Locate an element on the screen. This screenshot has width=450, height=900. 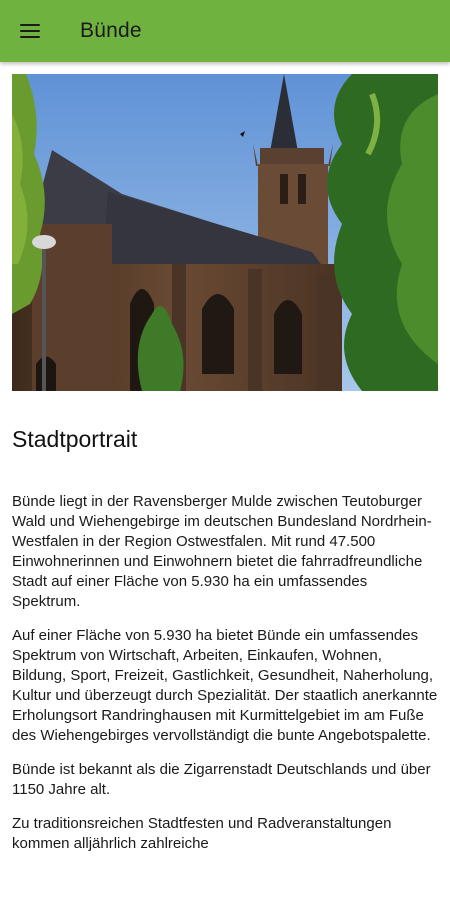
app-bar: Bünde is located at coordinates (225, 31).